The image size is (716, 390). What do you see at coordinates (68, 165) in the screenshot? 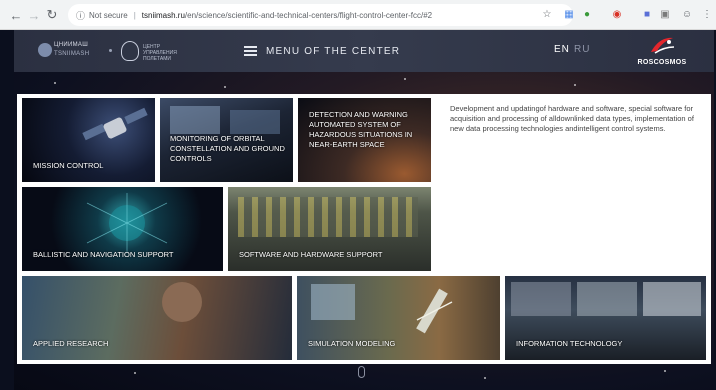
I see `tile-label: MISSION CONTROL` at bounding box center [68, 165].